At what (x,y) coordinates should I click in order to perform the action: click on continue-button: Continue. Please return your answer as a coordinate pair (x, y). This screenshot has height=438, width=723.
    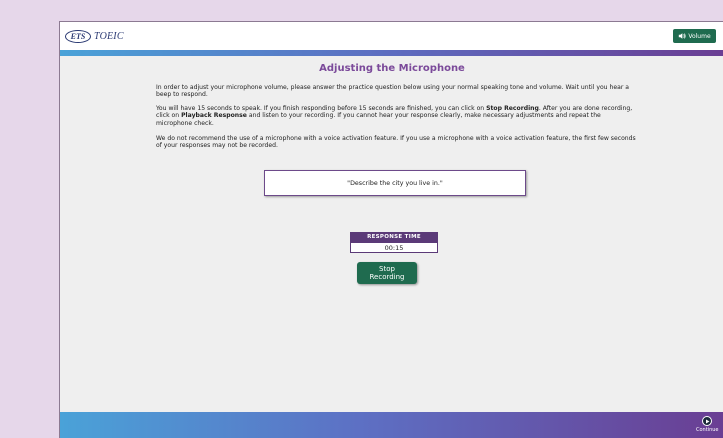
    Looking at the image, I should click on (707, 424).